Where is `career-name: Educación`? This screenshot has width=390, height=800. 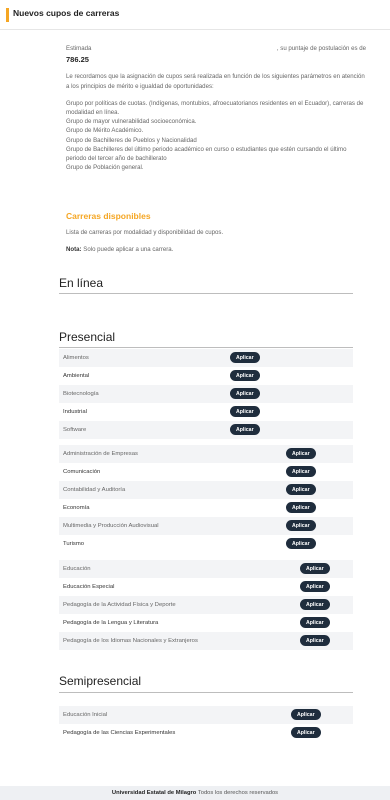 career-name: Educación is located at coordinates (77, 569).